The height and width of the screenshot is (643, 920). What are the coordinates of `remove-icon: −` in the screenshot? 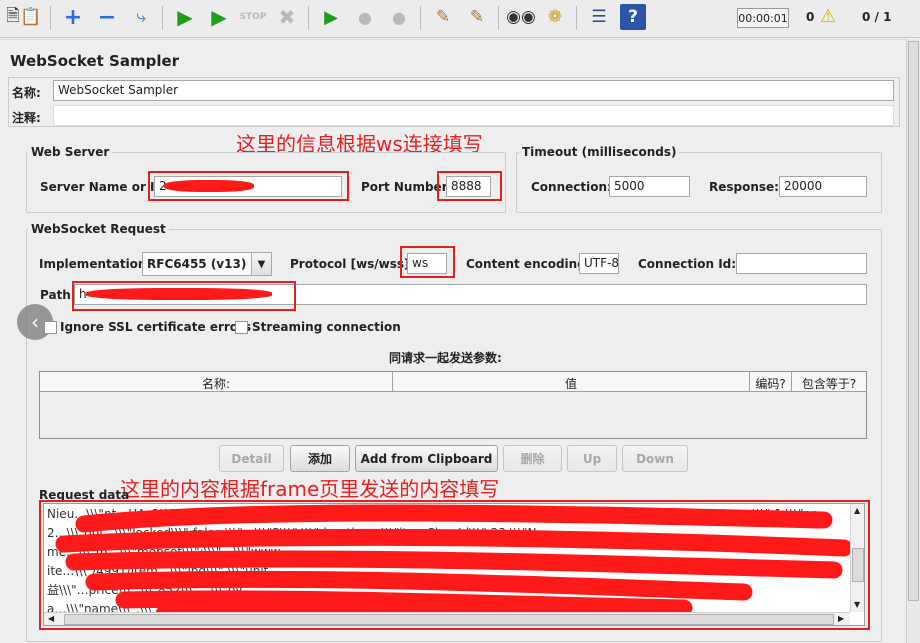 It's located at (107, 17).